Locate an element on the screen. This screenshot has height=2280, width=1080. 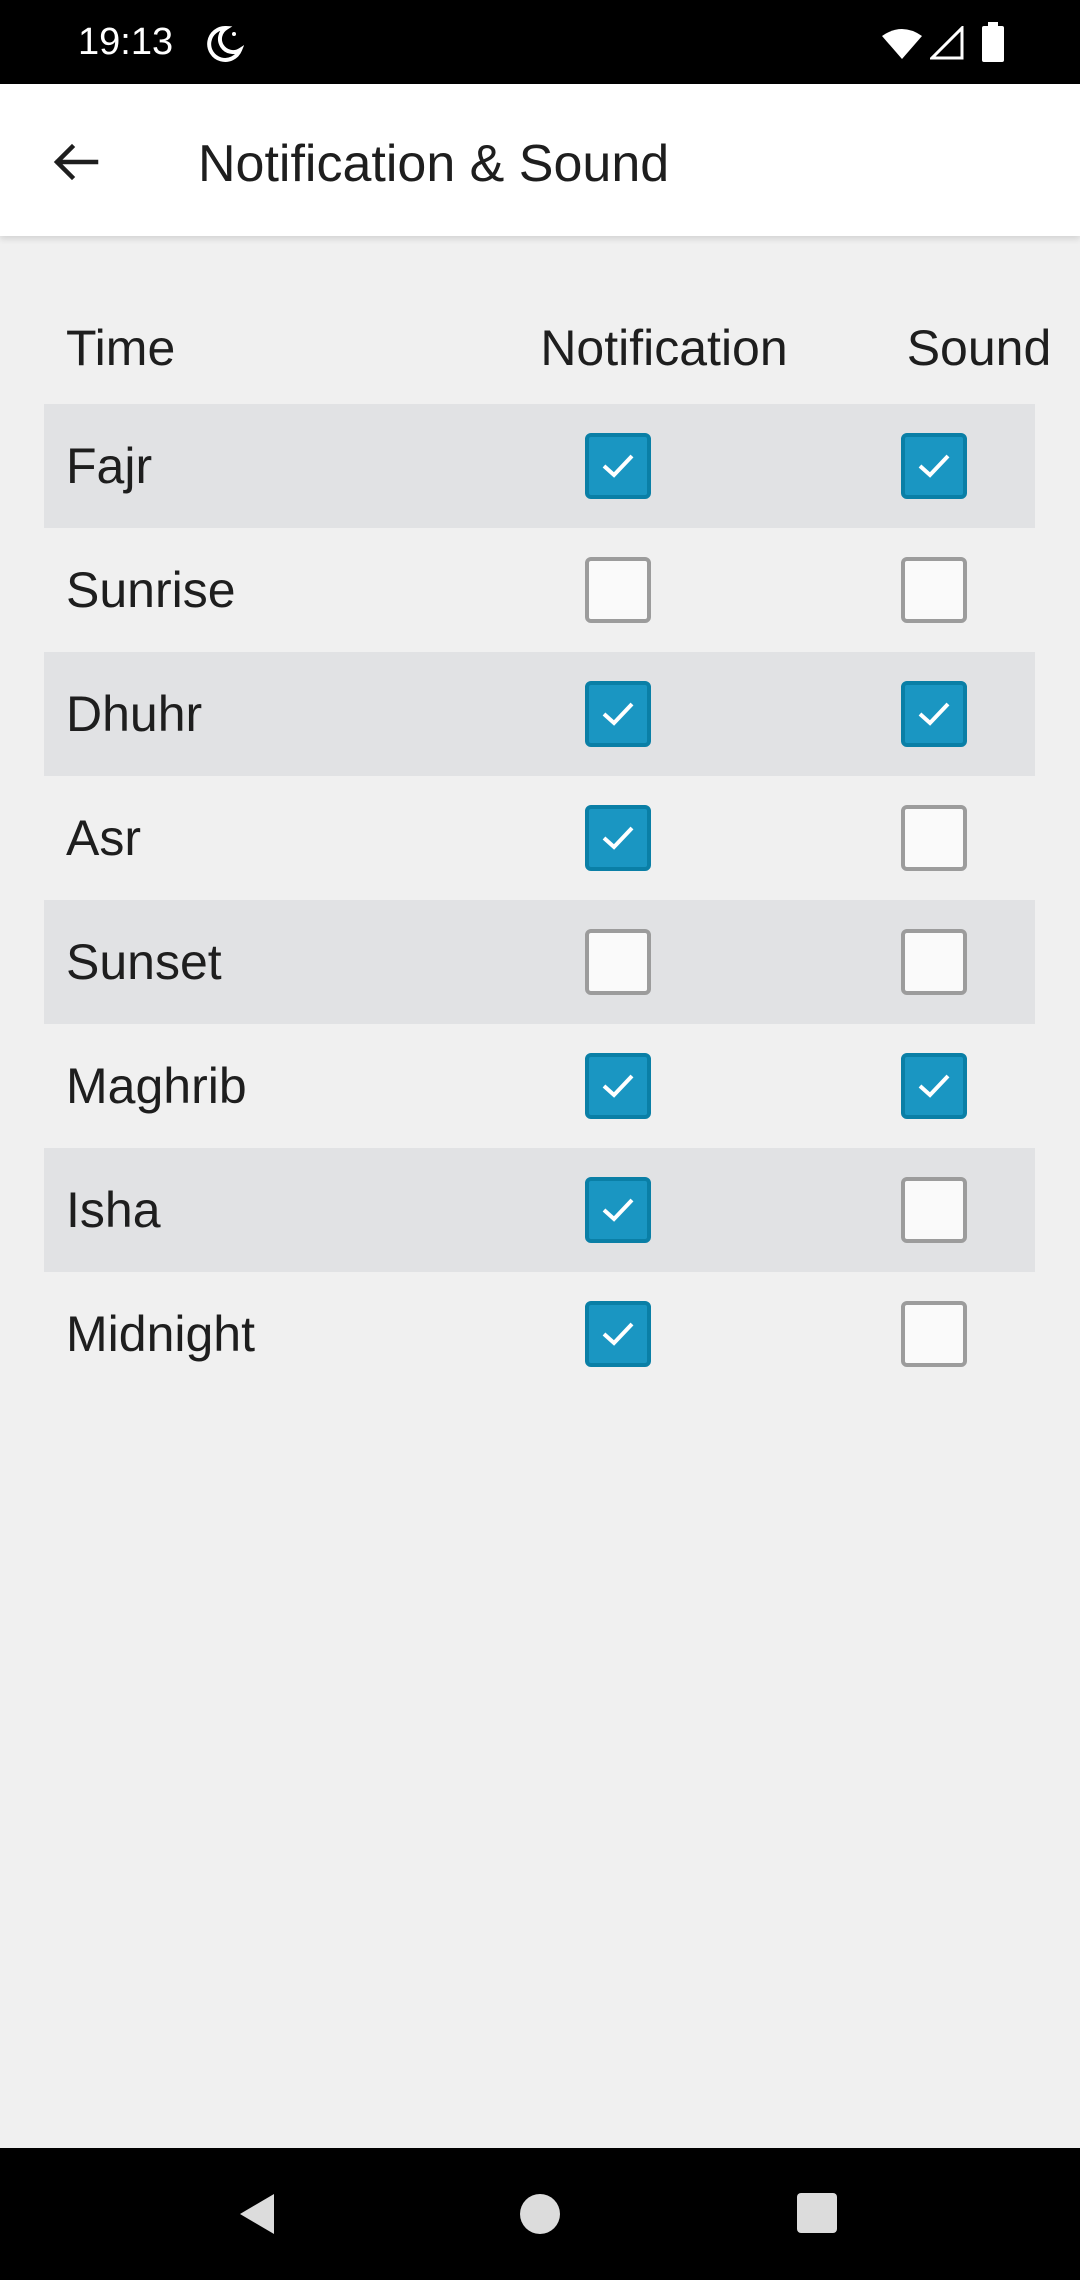
status-bar: 19:13 is located at coordinates (540, 42).